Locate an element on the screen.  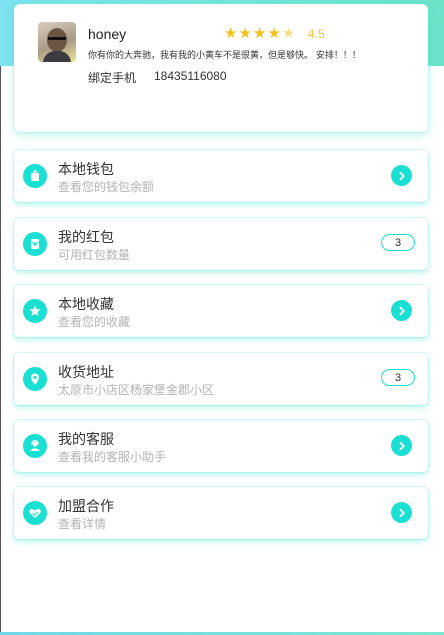
customer-service-icon is located at coordinates (35, 446).